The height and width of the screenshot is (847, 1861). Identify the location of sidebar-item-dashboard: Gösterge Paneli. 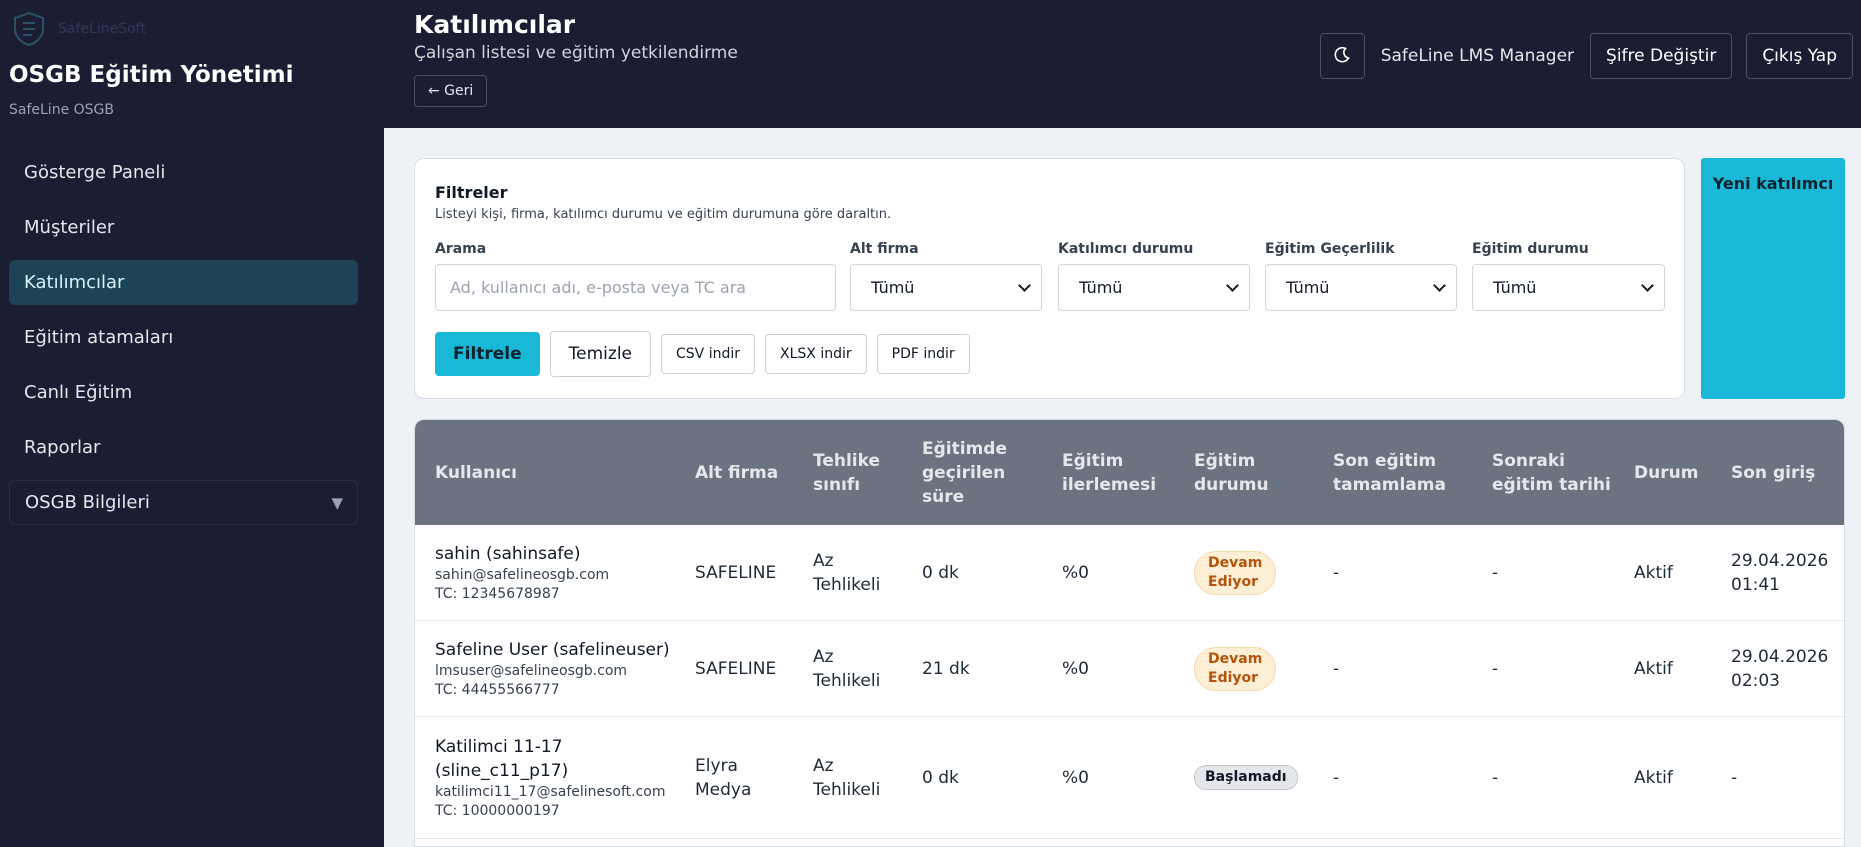
(183, 172).